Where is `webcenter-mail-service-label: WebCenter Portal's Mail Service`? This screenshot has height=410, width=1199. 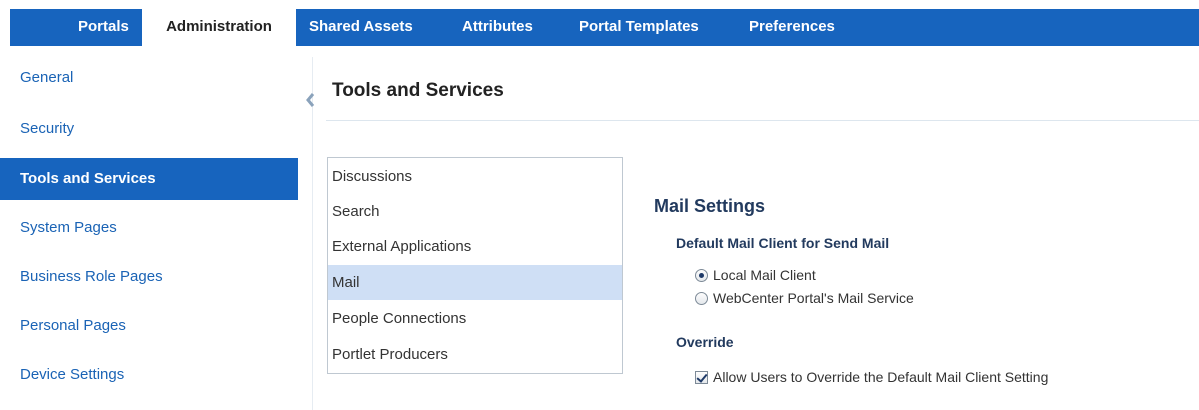
webcenter-mail-service-label: WebCenter Portal's Mail Service is located at coordinates (813, 298).